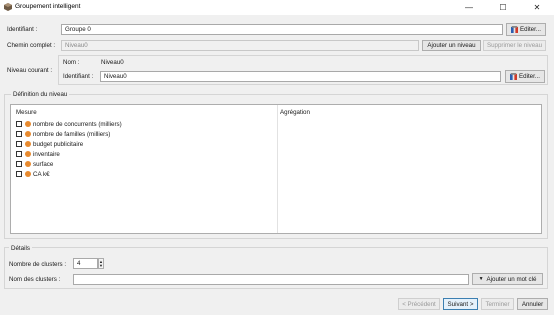  I want to click on cancel-button: Annuler, so click(532, 304).